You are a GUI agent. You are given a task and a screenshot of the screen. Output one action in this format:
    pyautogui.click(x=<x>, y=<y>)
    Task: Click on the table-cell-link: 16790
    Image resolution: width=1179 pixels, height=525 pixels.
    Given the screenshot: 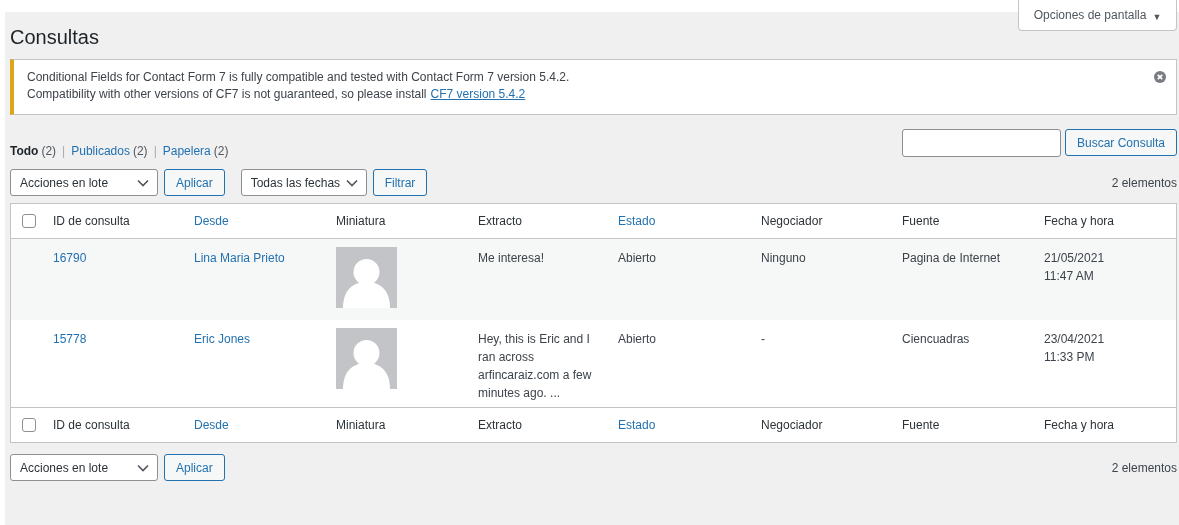 What is the action you would take?
    pyautogui.click(x=123, y=284)
    